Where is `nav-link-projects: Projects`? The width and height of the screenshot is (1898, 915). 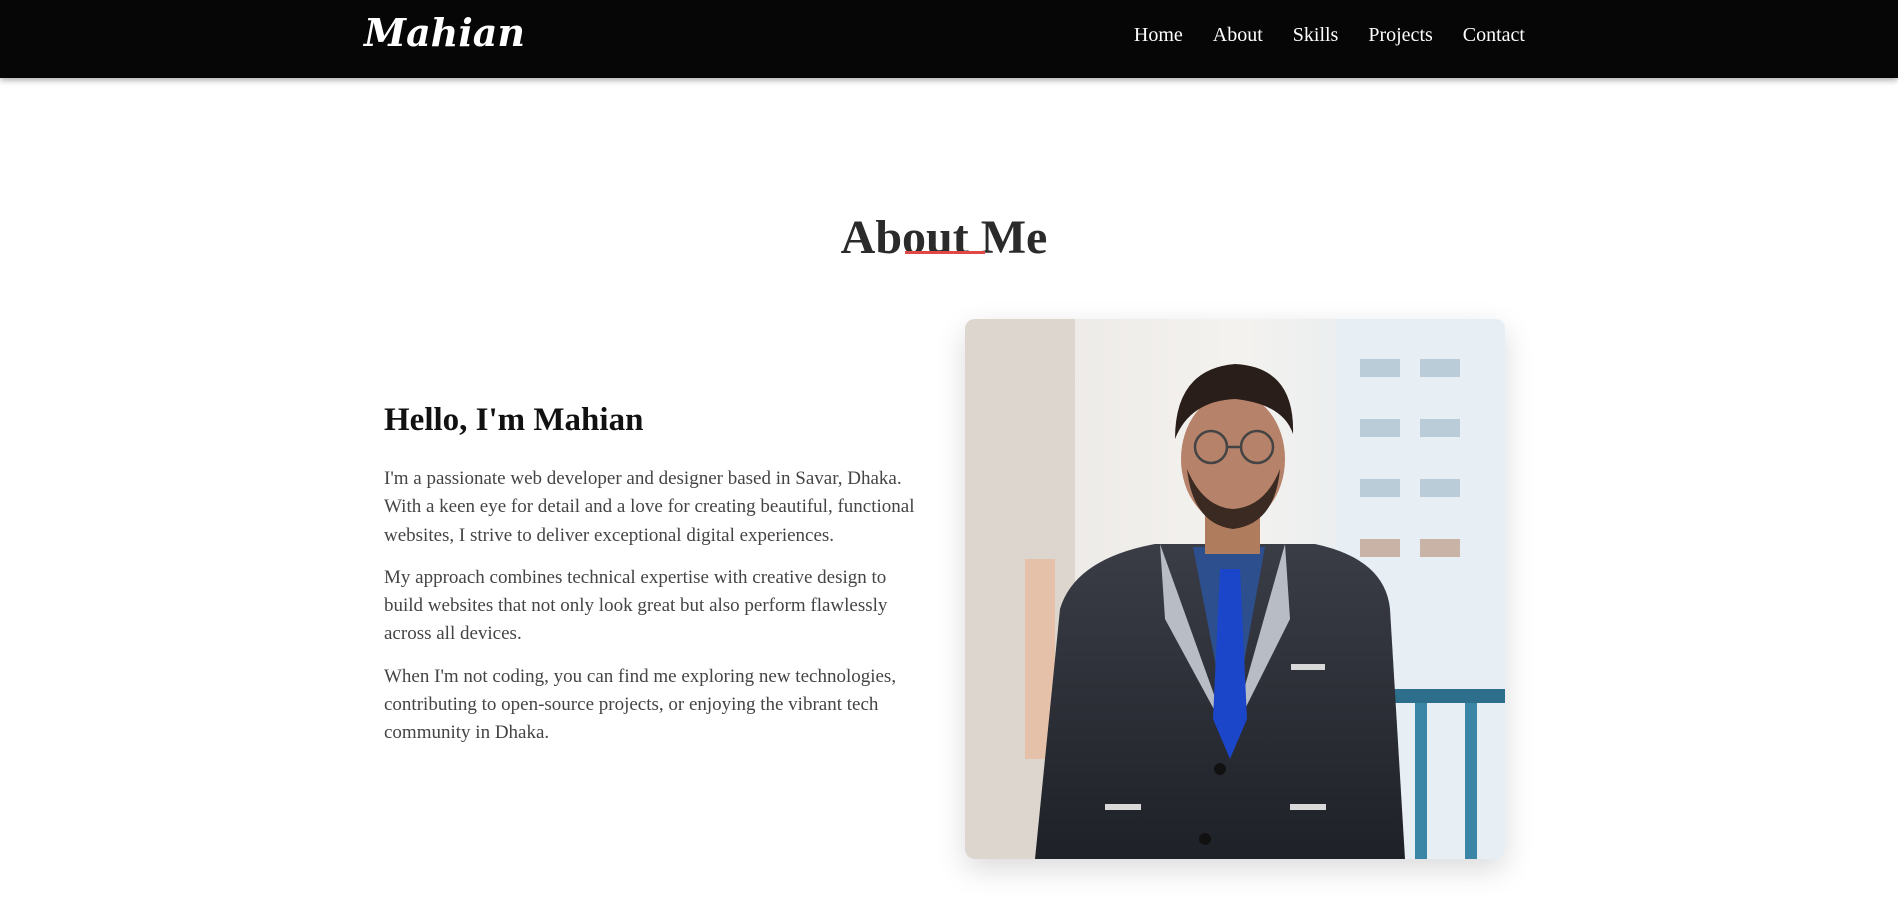
nav-link-projects: Projects is located at coordinates (1400, 35).